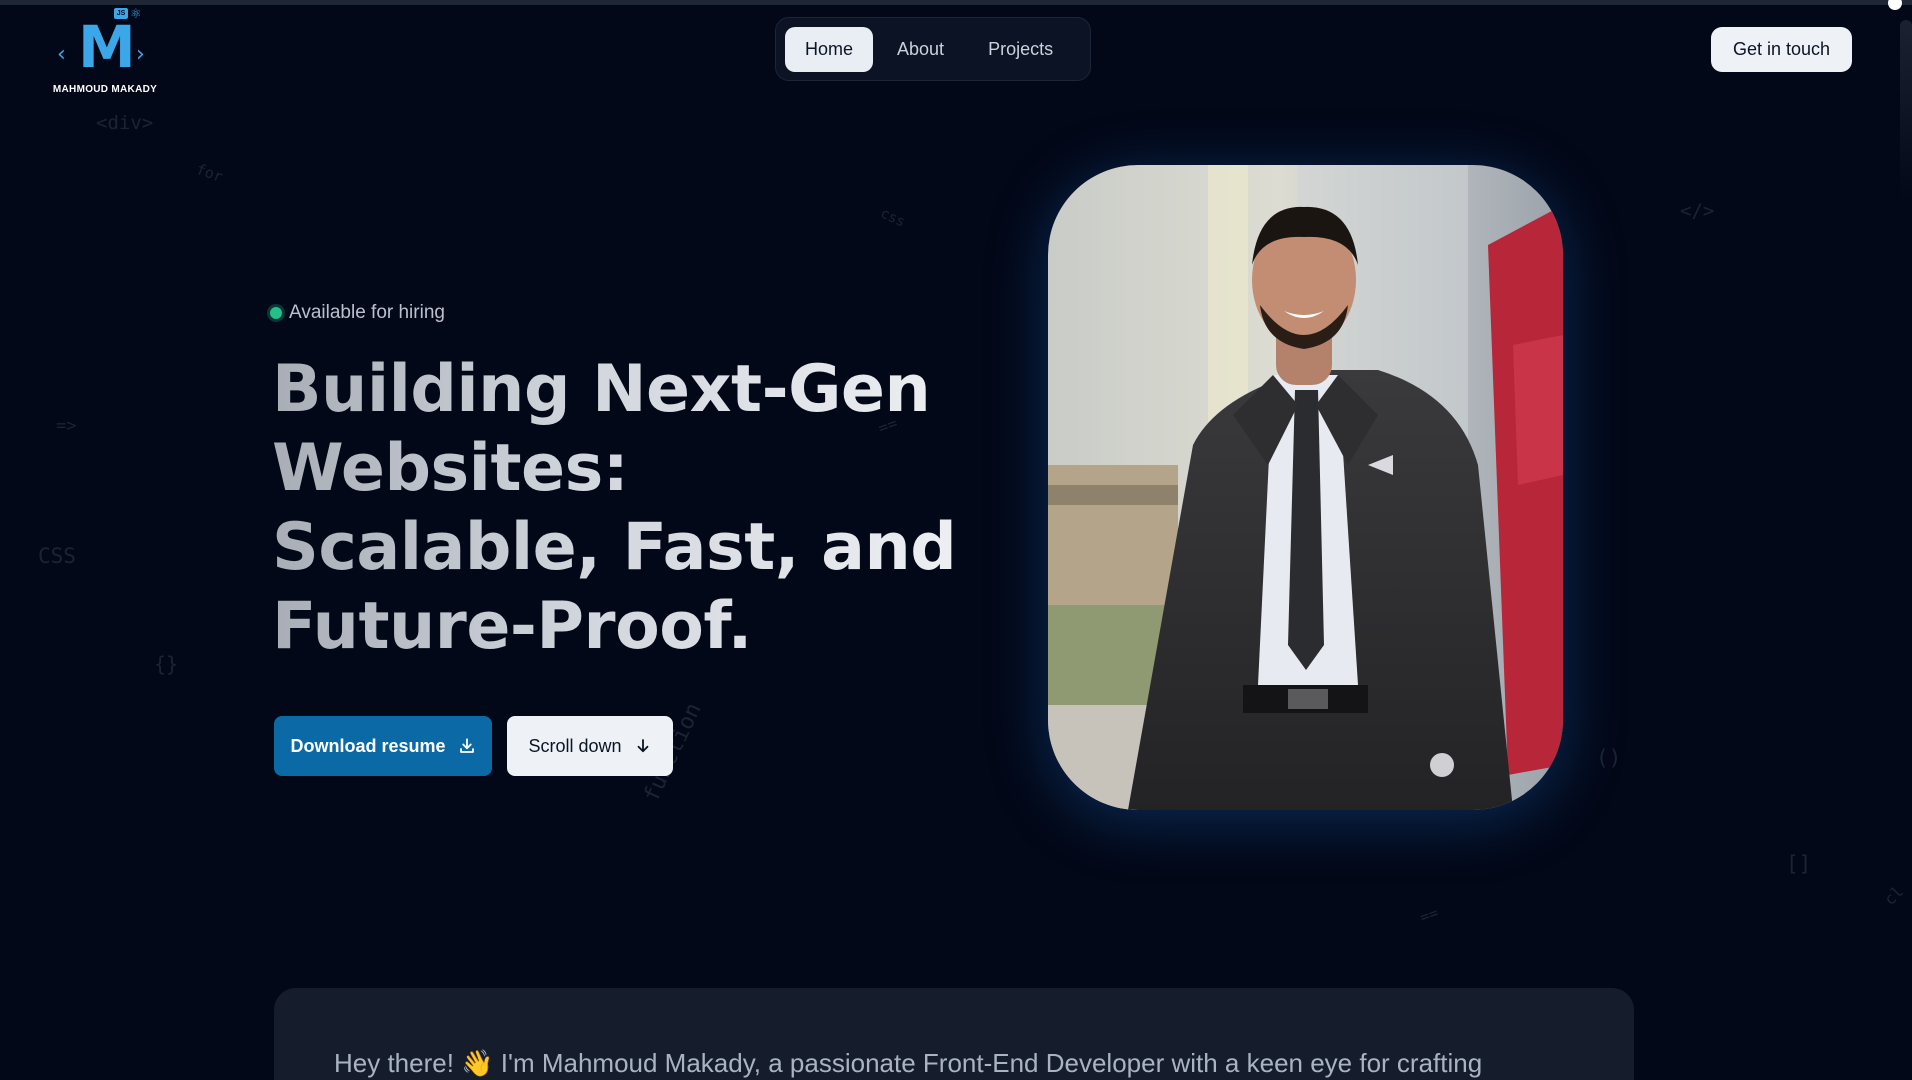 Image resolution: width=1912 pixels, height=1080 pixels. Describe the element at coordinates (105, 89) in the screenshot. I see `brand-name: MAHMOUD MAKADY` at that location.